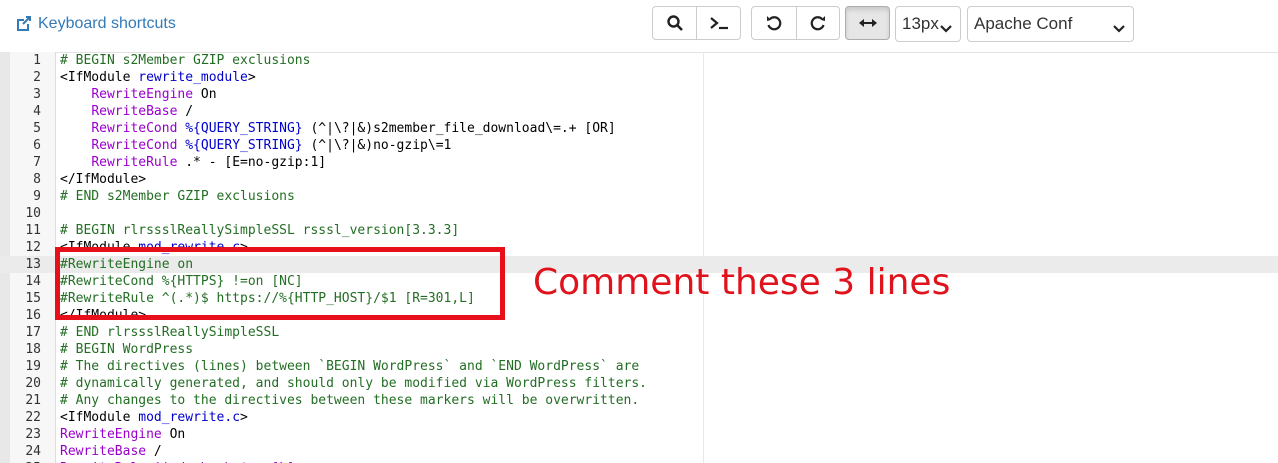  I want to click on annotation-highlight-box, so click(280, 283).